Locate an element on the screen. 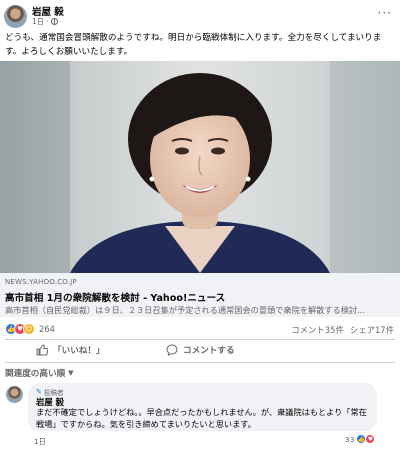 This screenshot has height=450, width=400. reaction-summary: 👍 ♥ ☺ 264 is located at coordinates (30, 329).